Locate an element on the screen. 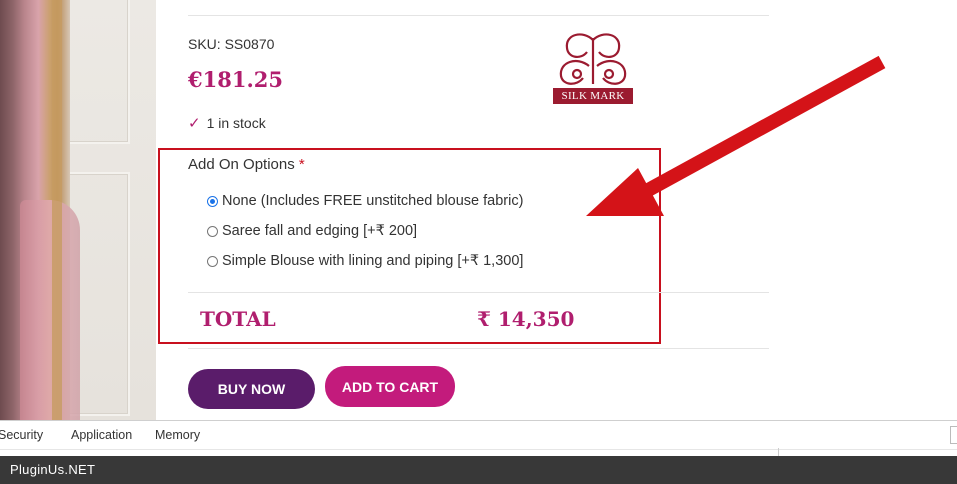 Image resolution: width=957 pixels, height=484 pixels. product-image is located at coordinates (78, 210).